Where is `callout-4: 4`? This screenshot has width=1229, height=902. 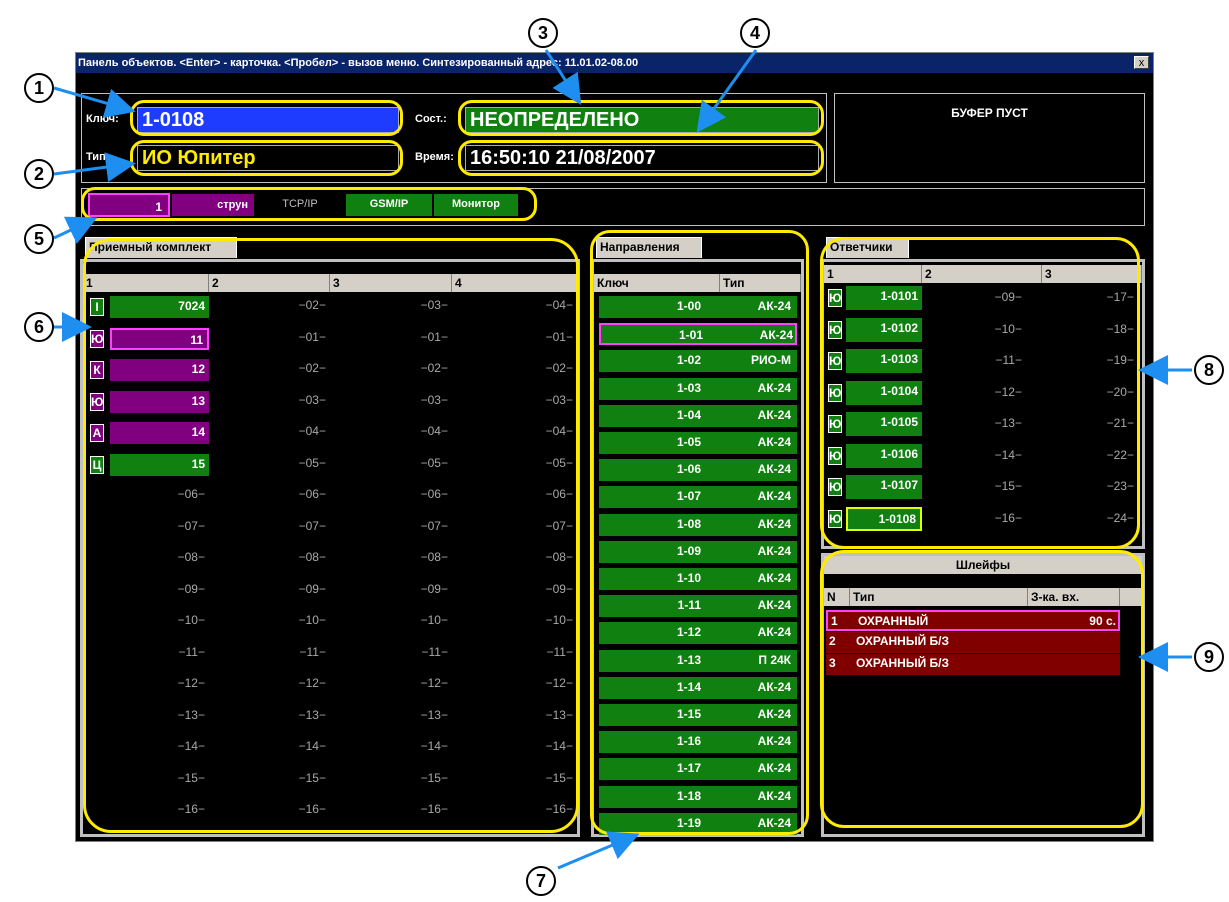 callout-4: 4 is located at coordinates (755, 33).